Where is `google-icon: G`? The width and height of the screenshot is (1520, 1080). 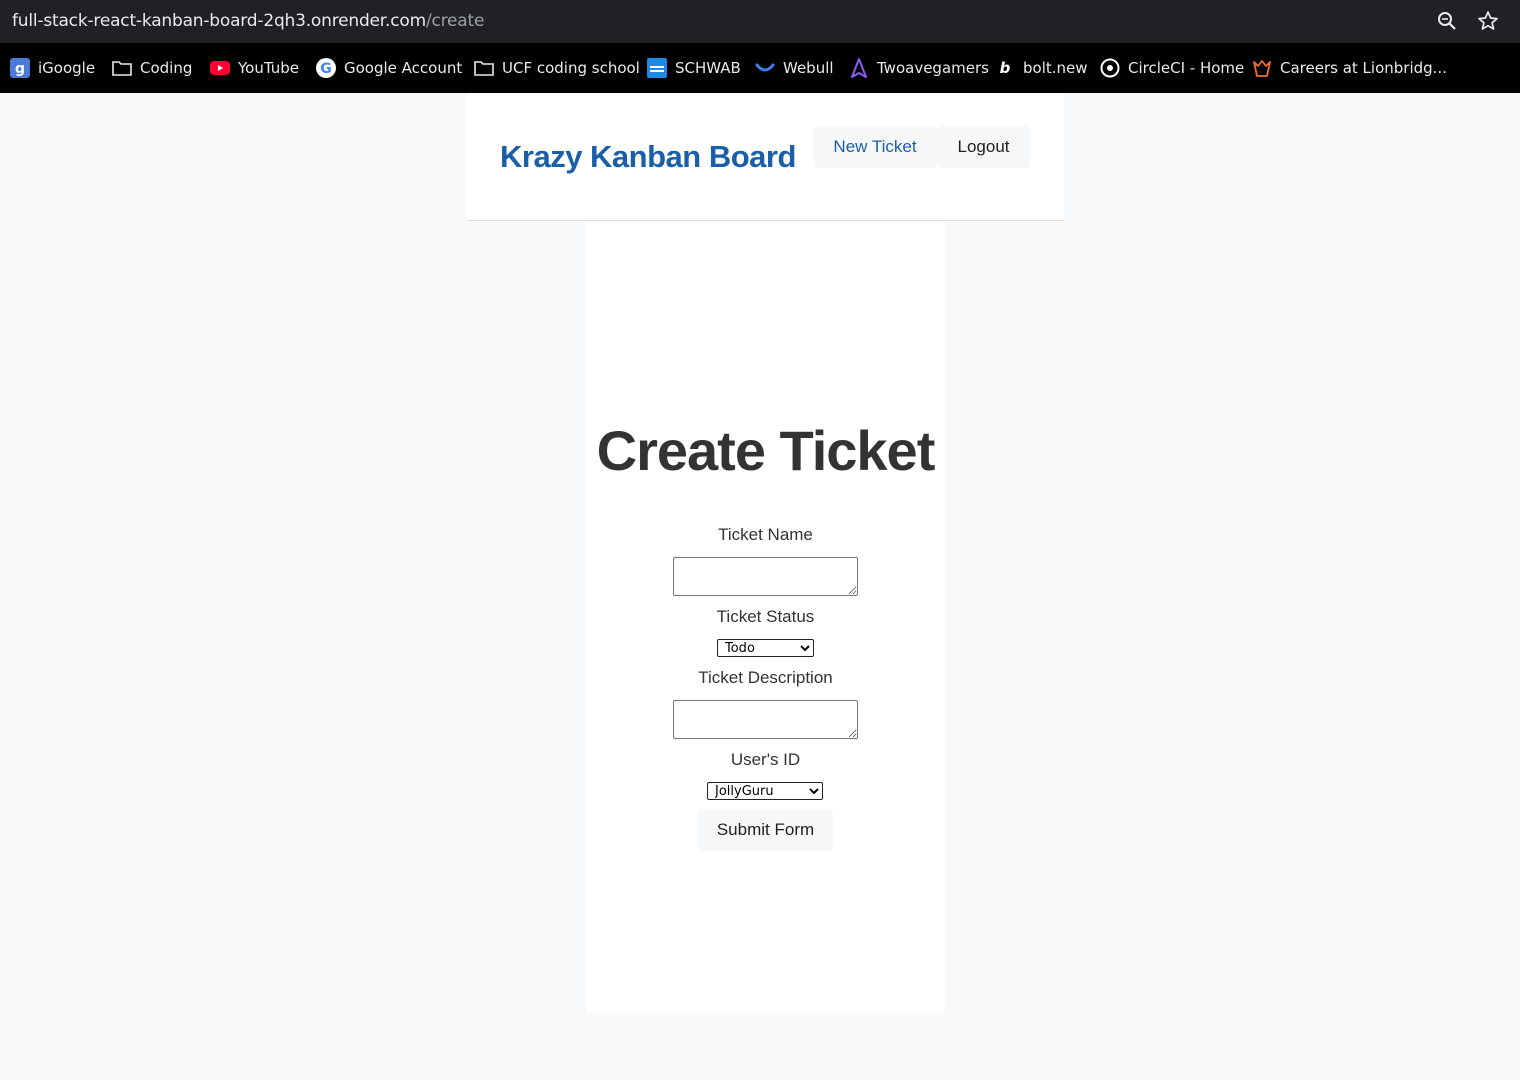 google-icon: G is located at coordinates (326, 68).